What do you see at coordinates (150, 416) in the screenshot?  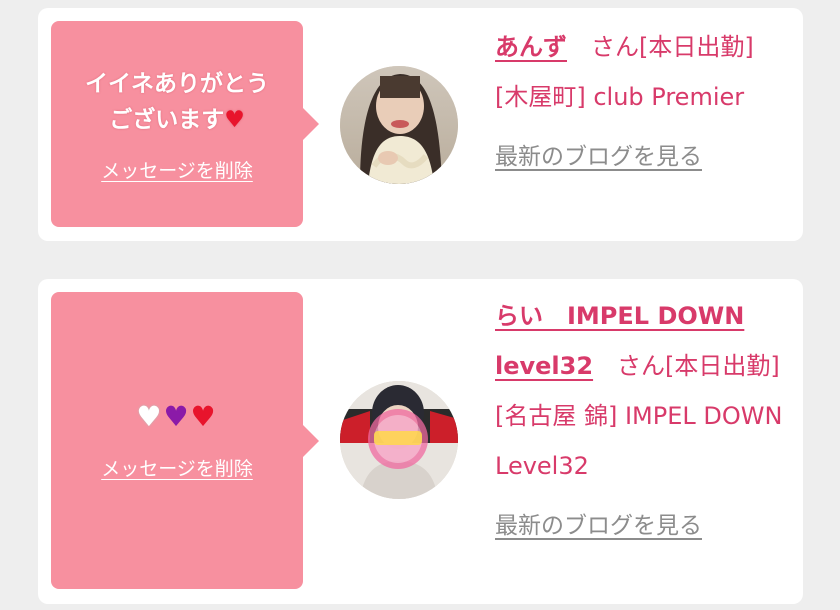 I see `white-heart-icon: ♥` at bounding box center [150, 416].